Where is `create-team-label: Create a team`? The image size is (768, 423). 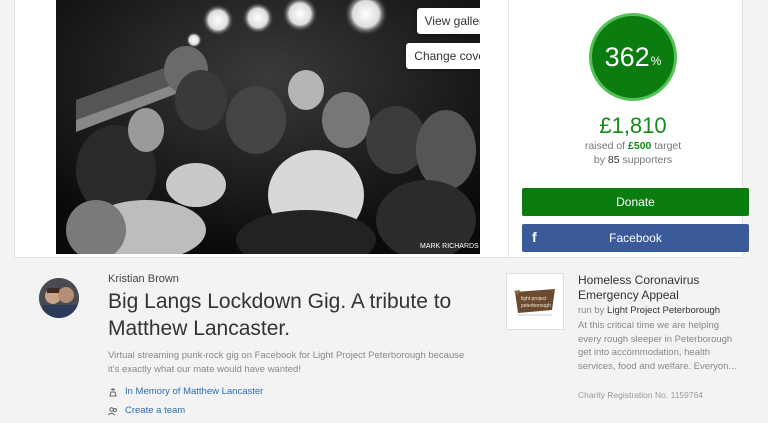 create-team-label: Create a team is located at coordinates (155, 410).